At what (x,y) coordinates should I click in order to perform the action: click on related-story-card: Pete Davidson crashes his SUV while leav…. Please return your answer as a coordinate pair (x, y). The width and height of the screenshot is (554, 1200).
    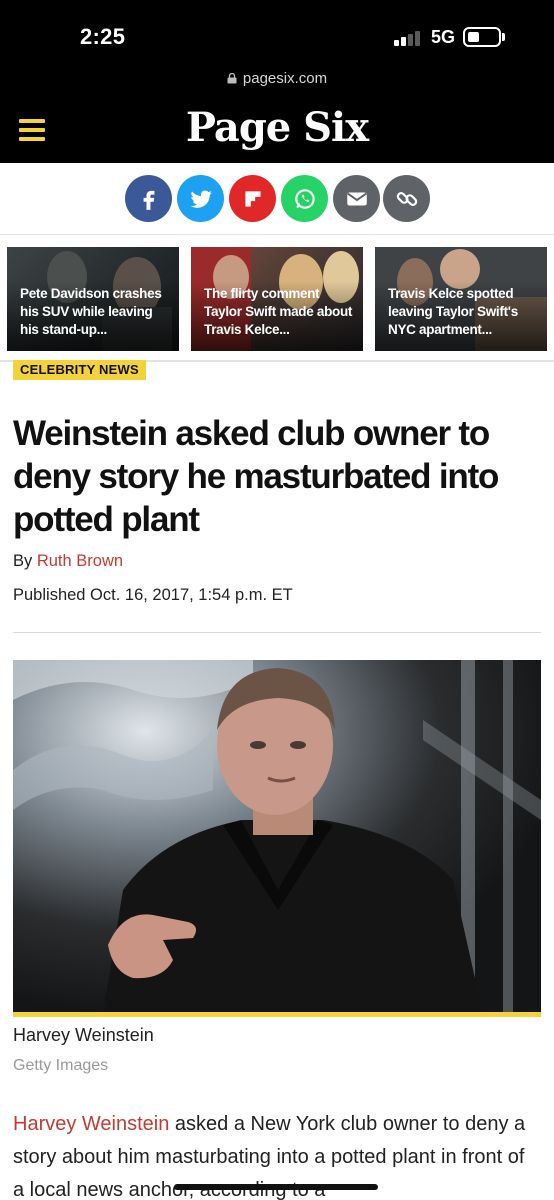
    Looking at the image, I should click on (93, 299).